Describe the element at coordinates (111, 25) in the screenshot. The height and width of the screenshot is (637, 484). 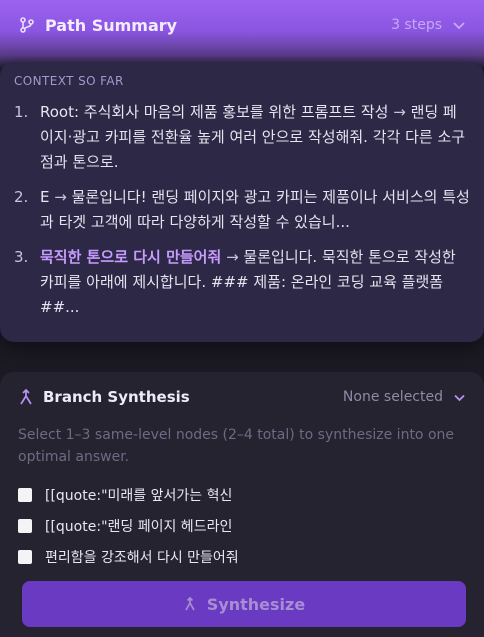
I see `path-summary-title: Path Summary` at that location.